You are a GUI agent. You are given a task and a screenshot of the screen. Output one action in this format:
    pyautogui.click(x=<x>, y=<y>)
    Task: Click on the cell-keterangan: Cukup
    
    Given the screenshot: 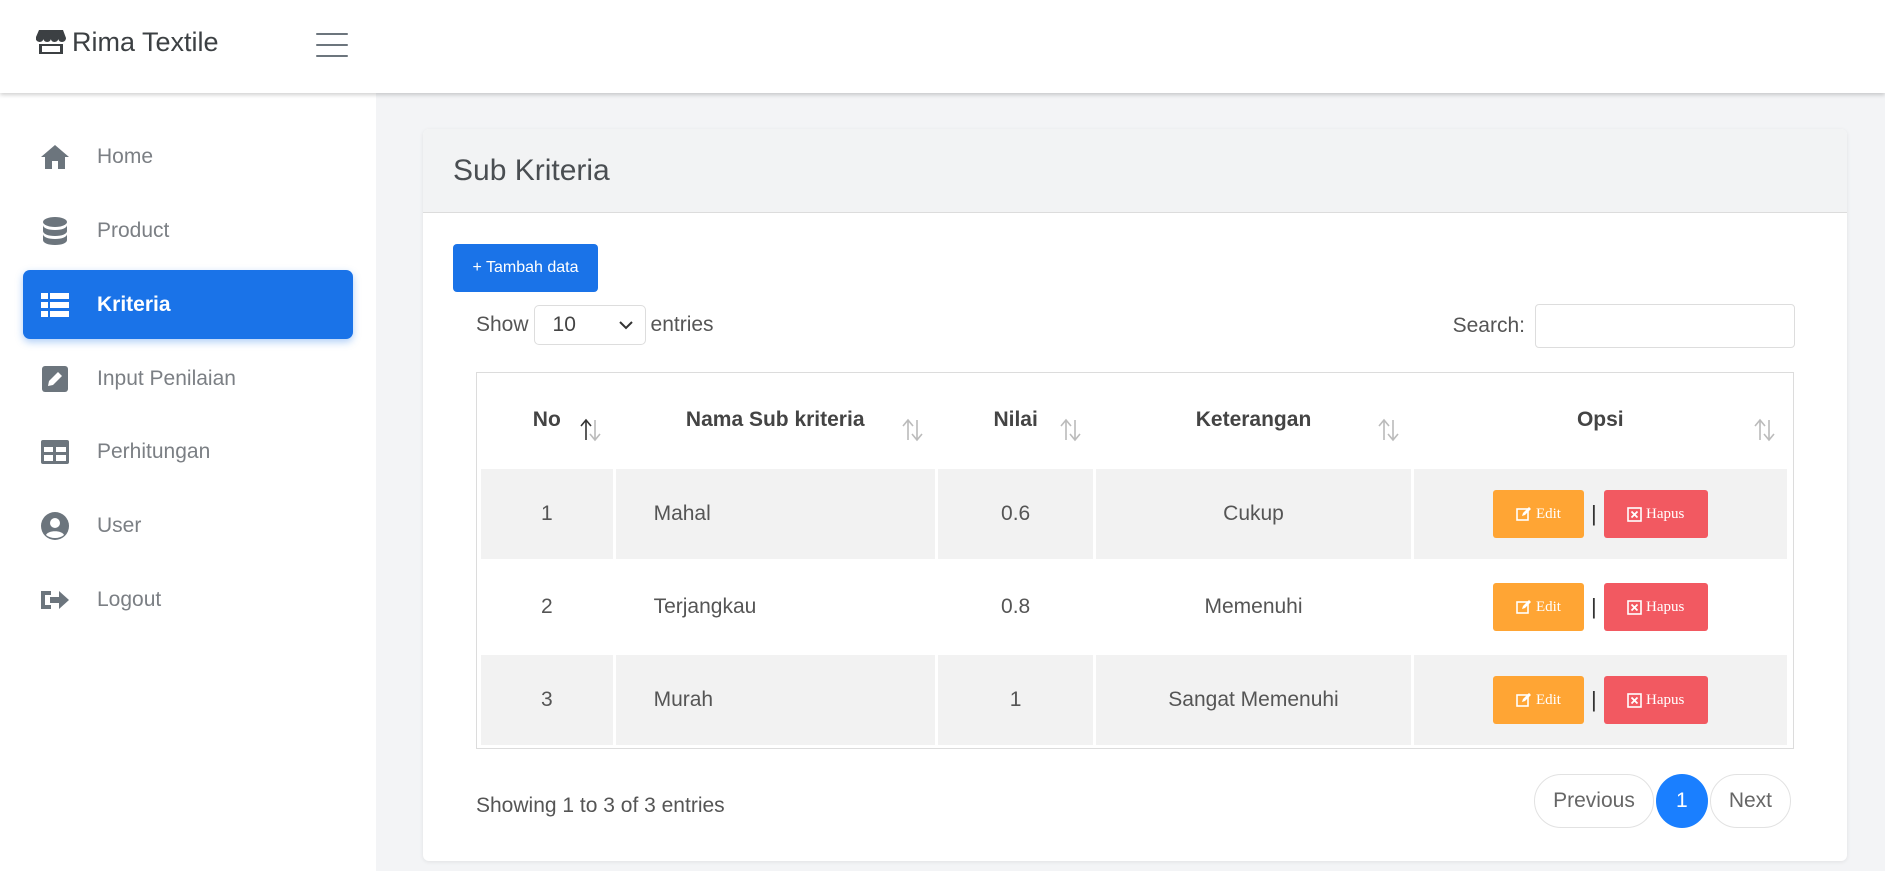 What is the action you would take?
    pyautogui.click(x=1253, y=514)
    